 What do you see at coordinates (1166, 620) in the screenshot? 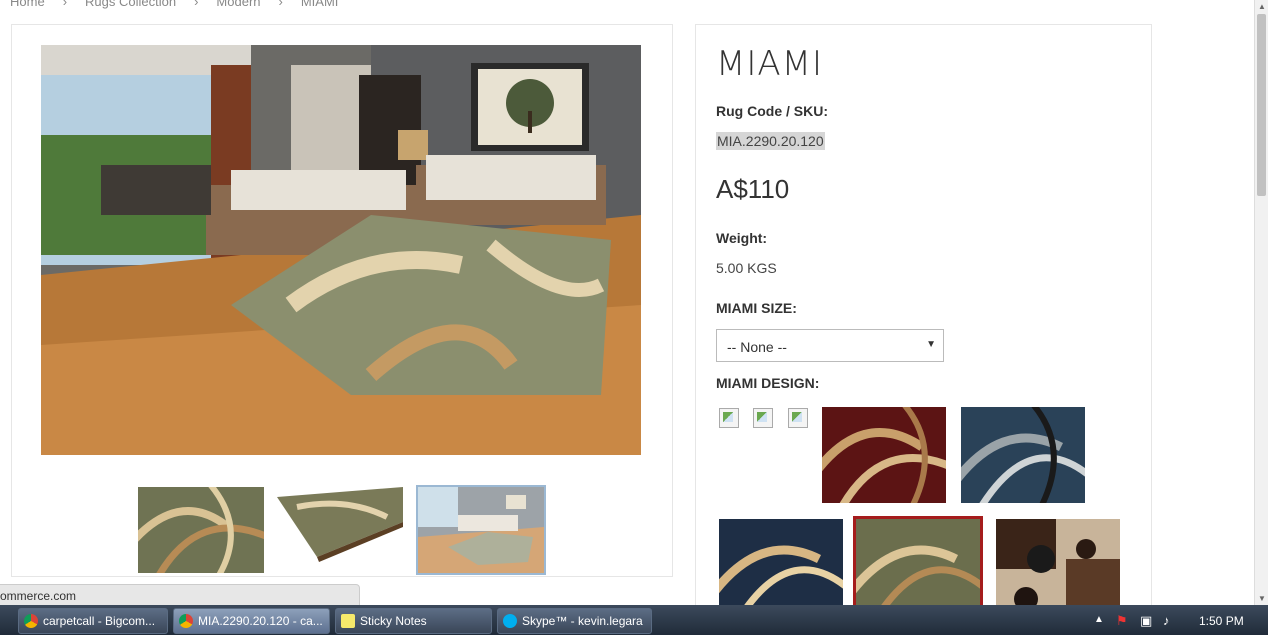
I see `volume-icon: ♪` at bounding box center [1166, 620].